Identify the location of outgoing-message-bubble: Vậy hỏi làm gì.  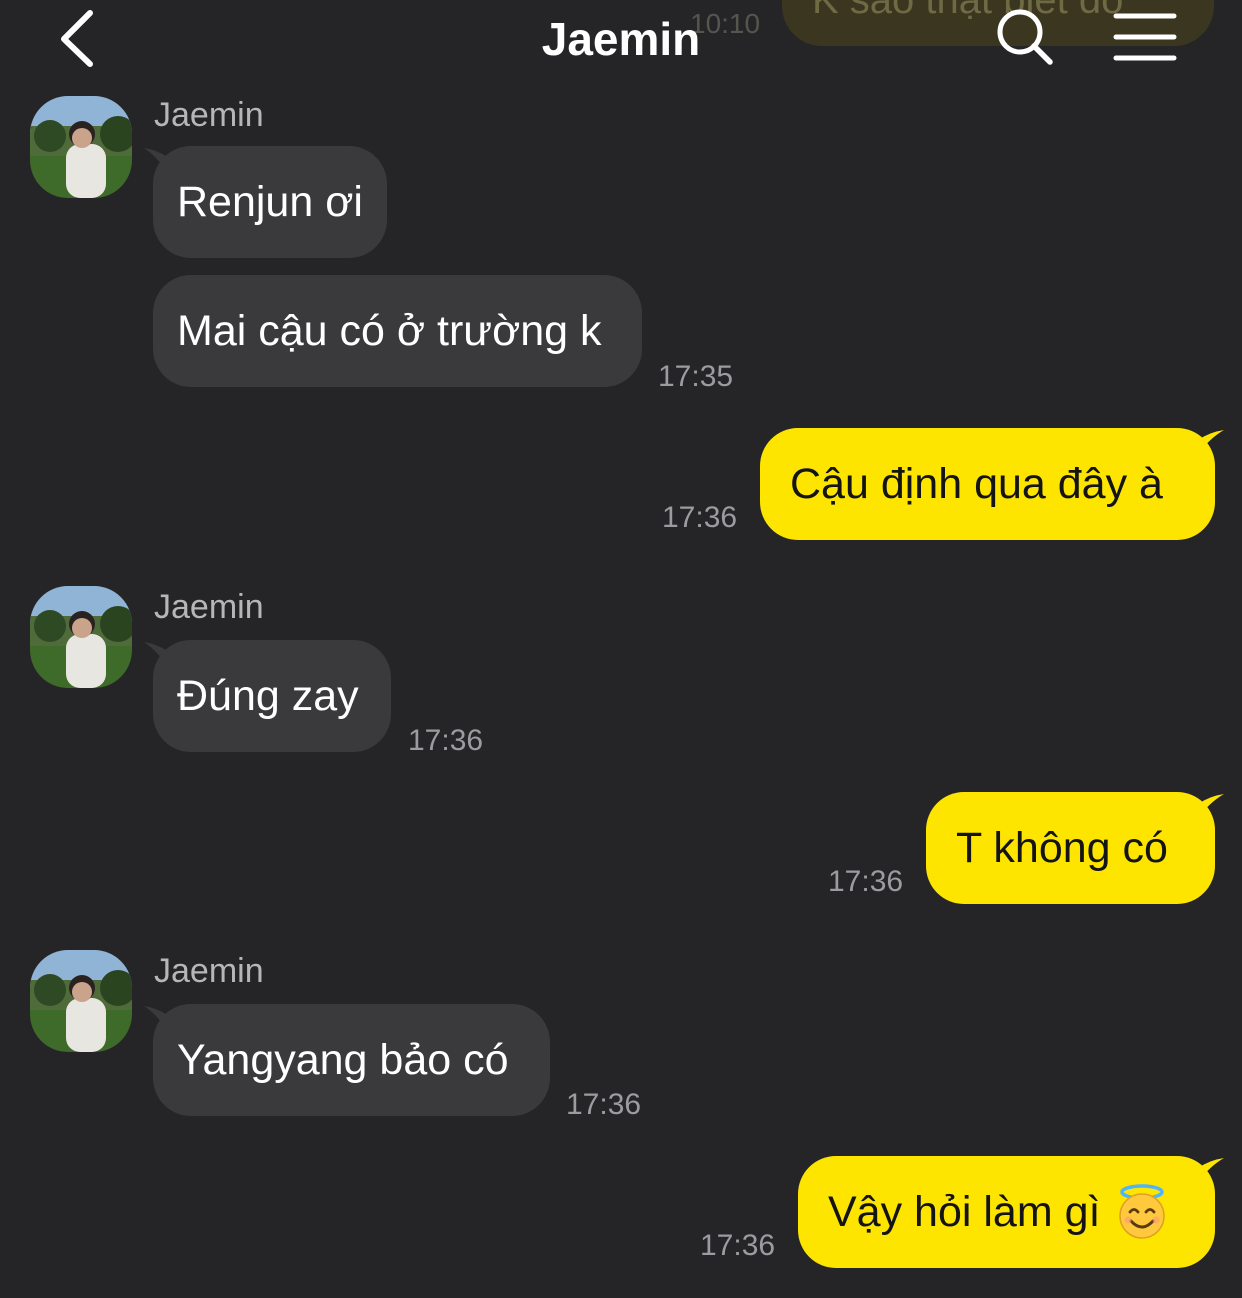
(1006, 1212).